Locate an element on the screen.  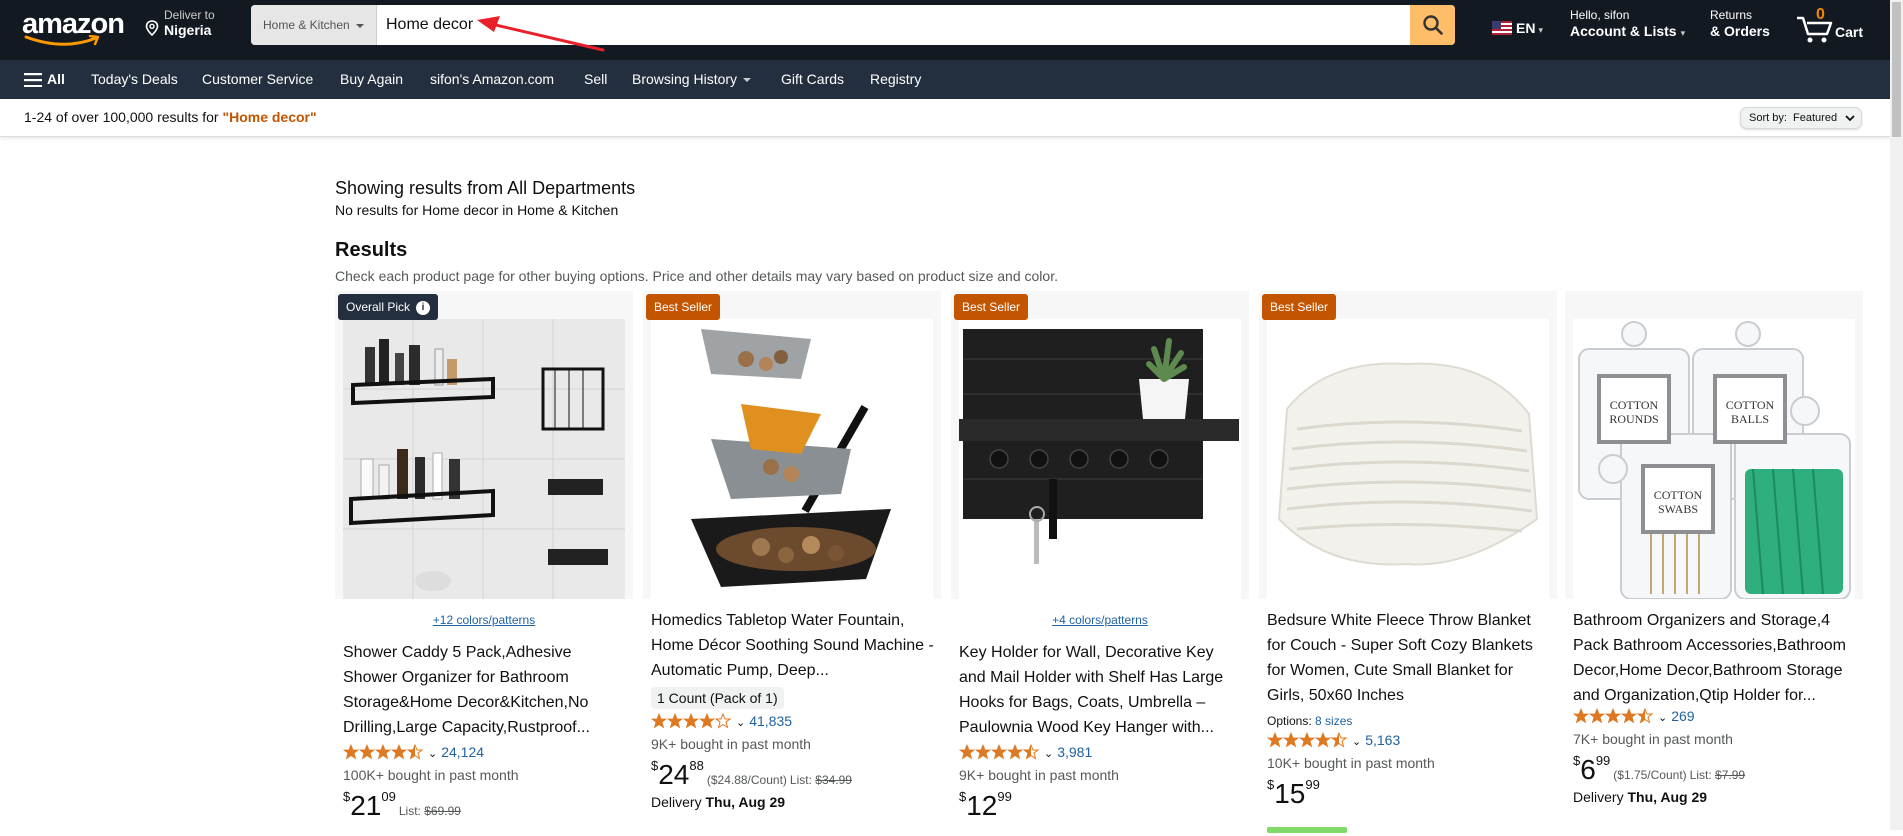
overall-pick-badge: Overall Pick i is located at coordinates (388, 307).